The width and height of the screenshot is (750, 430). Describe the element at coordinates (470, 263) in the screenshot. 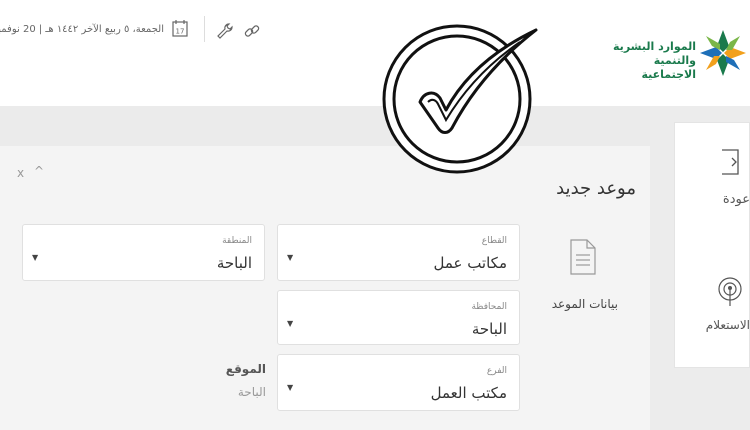

I see `sector-value: مكاتب عمل` at that location.